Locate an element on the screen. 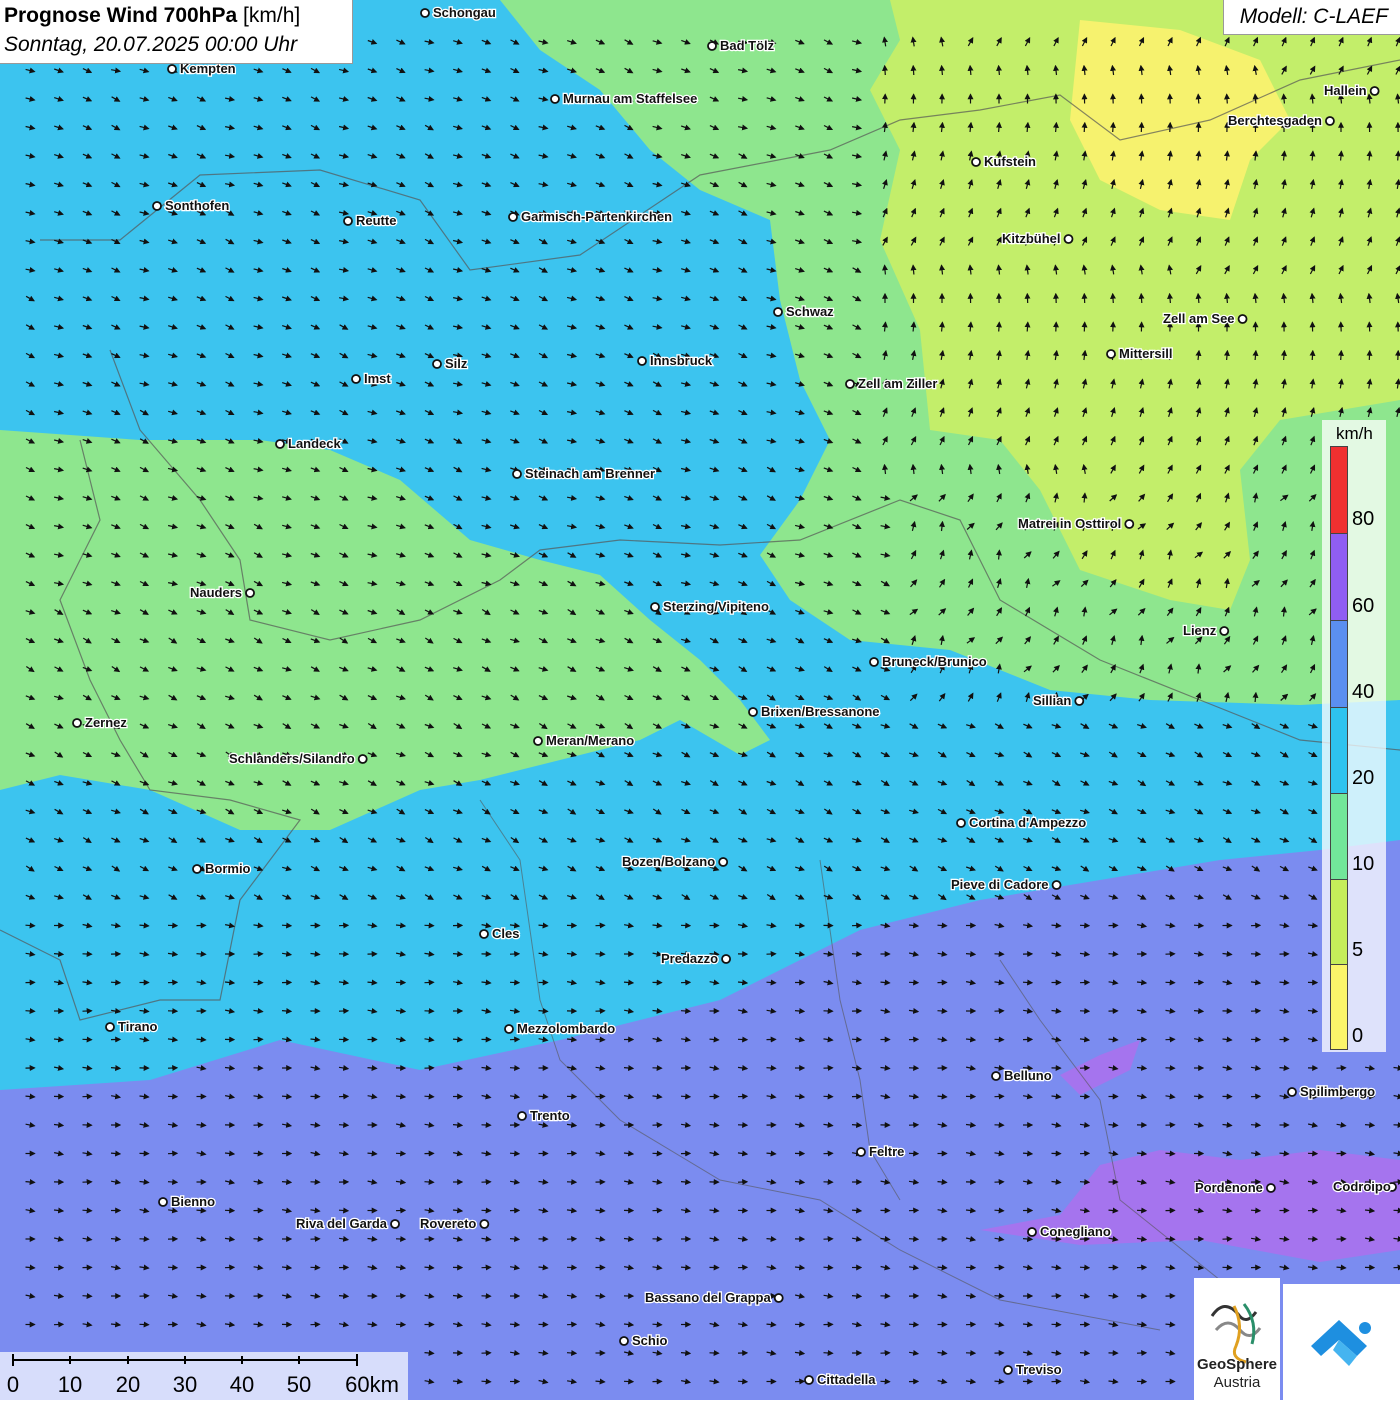  city-marker: Sterzing/Vipiteno is located at coordinates (710, 606).